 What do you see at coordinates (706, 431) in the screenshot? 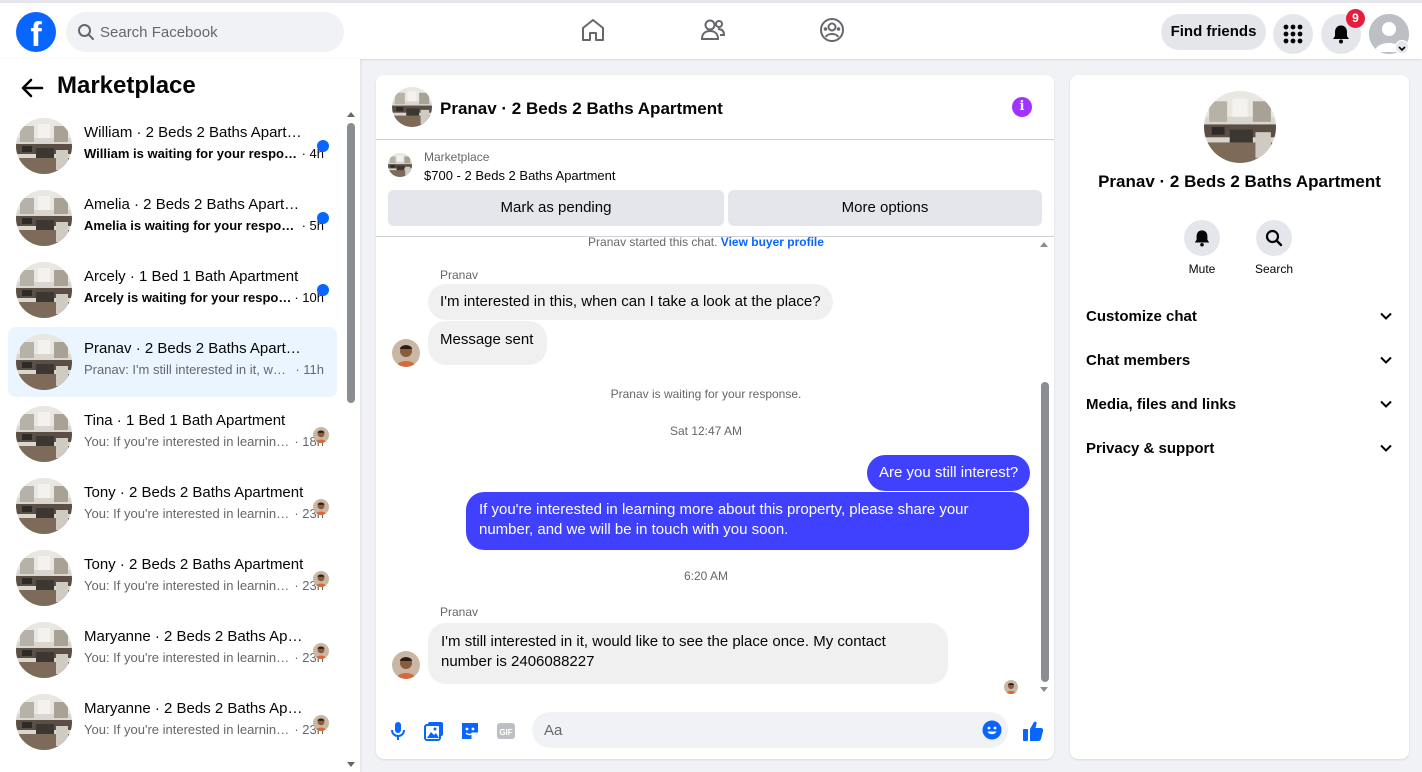
I see `timestamp: Sat 12:47 AM` at bounding box center [706, 431].